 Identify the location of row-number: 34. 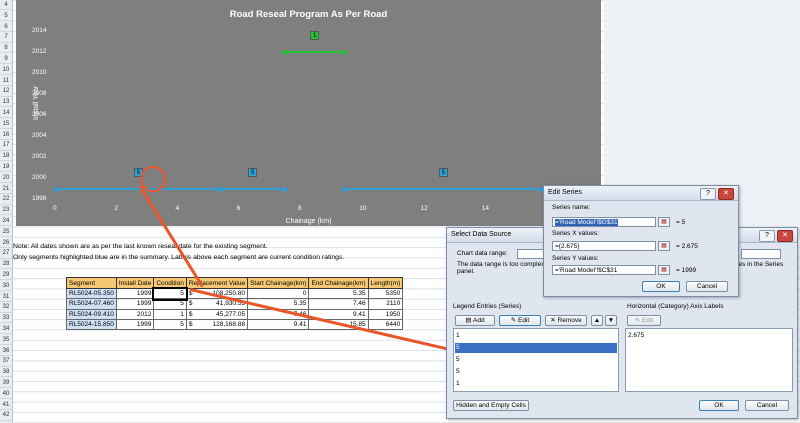
(6, 329).